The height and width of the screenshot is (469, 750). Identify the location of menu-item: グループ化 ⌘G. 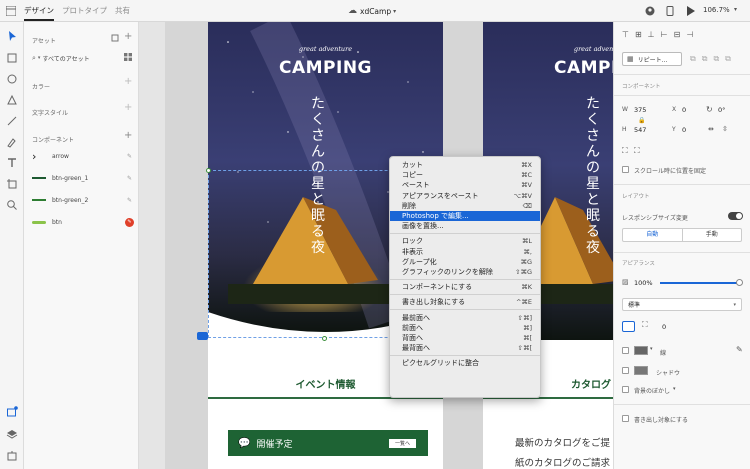
(465, 262).